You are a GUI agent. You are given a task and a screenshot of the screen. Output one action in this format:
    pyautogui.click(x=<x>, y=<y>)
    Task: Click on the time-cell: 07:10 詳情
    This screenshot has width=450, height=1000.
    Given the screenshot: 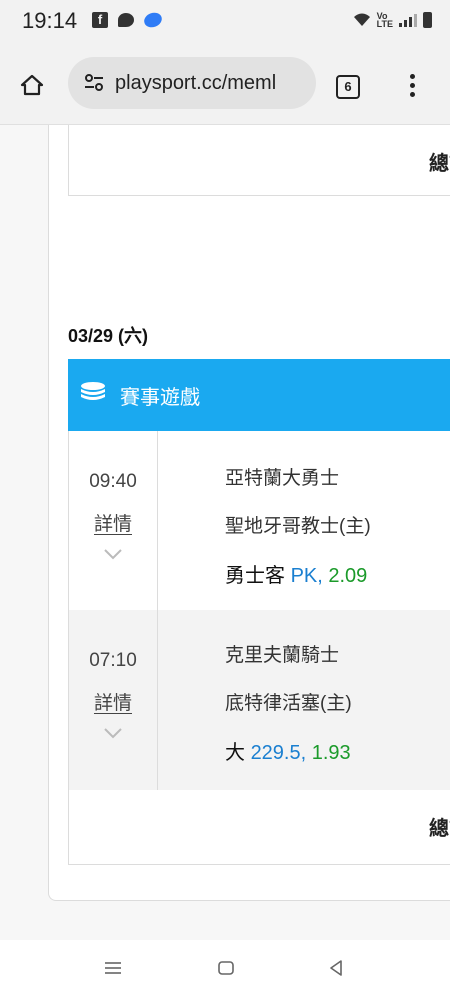 What is the action you would take?
    pyautogui.click(x=113, y=700)
    